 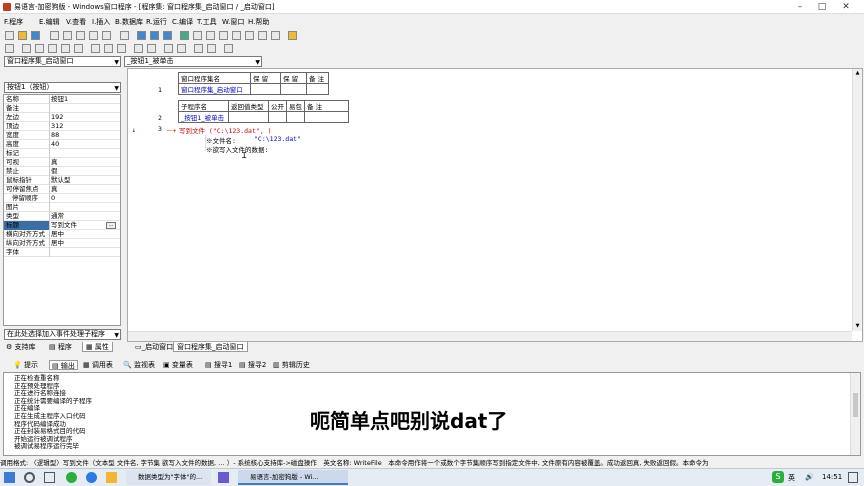 I want to click on prop-row: 停留顺序 0, so click(x=62, y=198).